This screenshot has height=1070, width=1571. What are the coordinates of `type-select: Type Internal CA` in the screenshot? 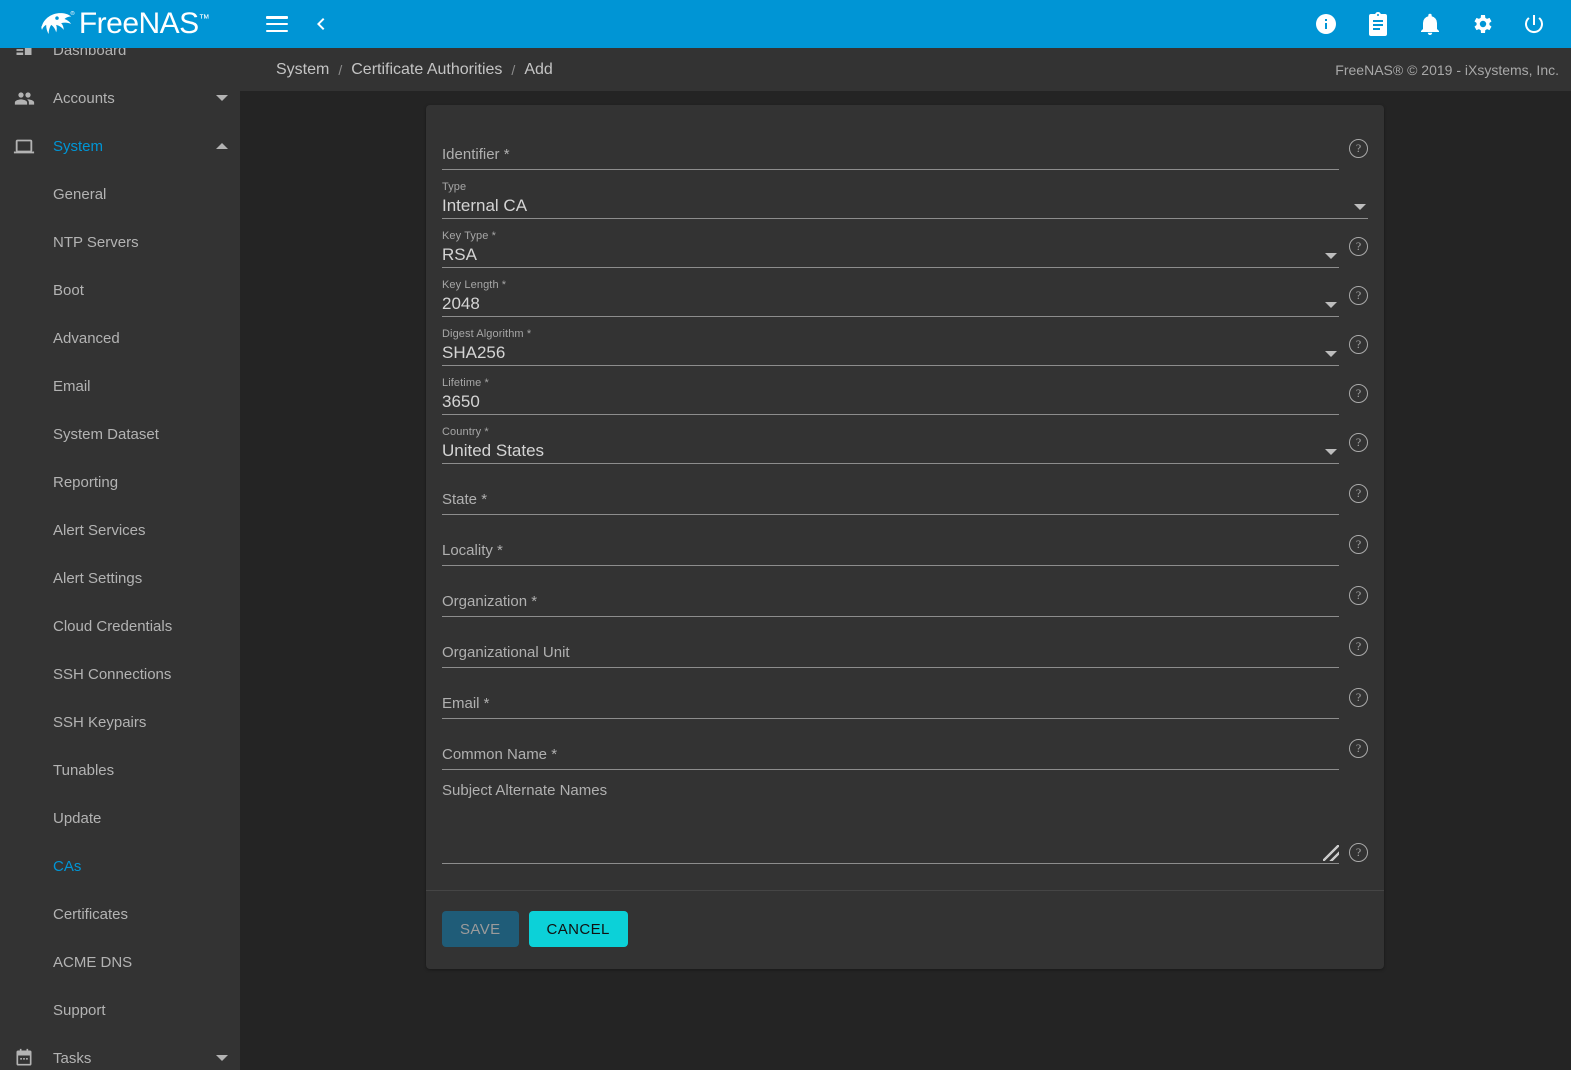 It's located at (905, 196).